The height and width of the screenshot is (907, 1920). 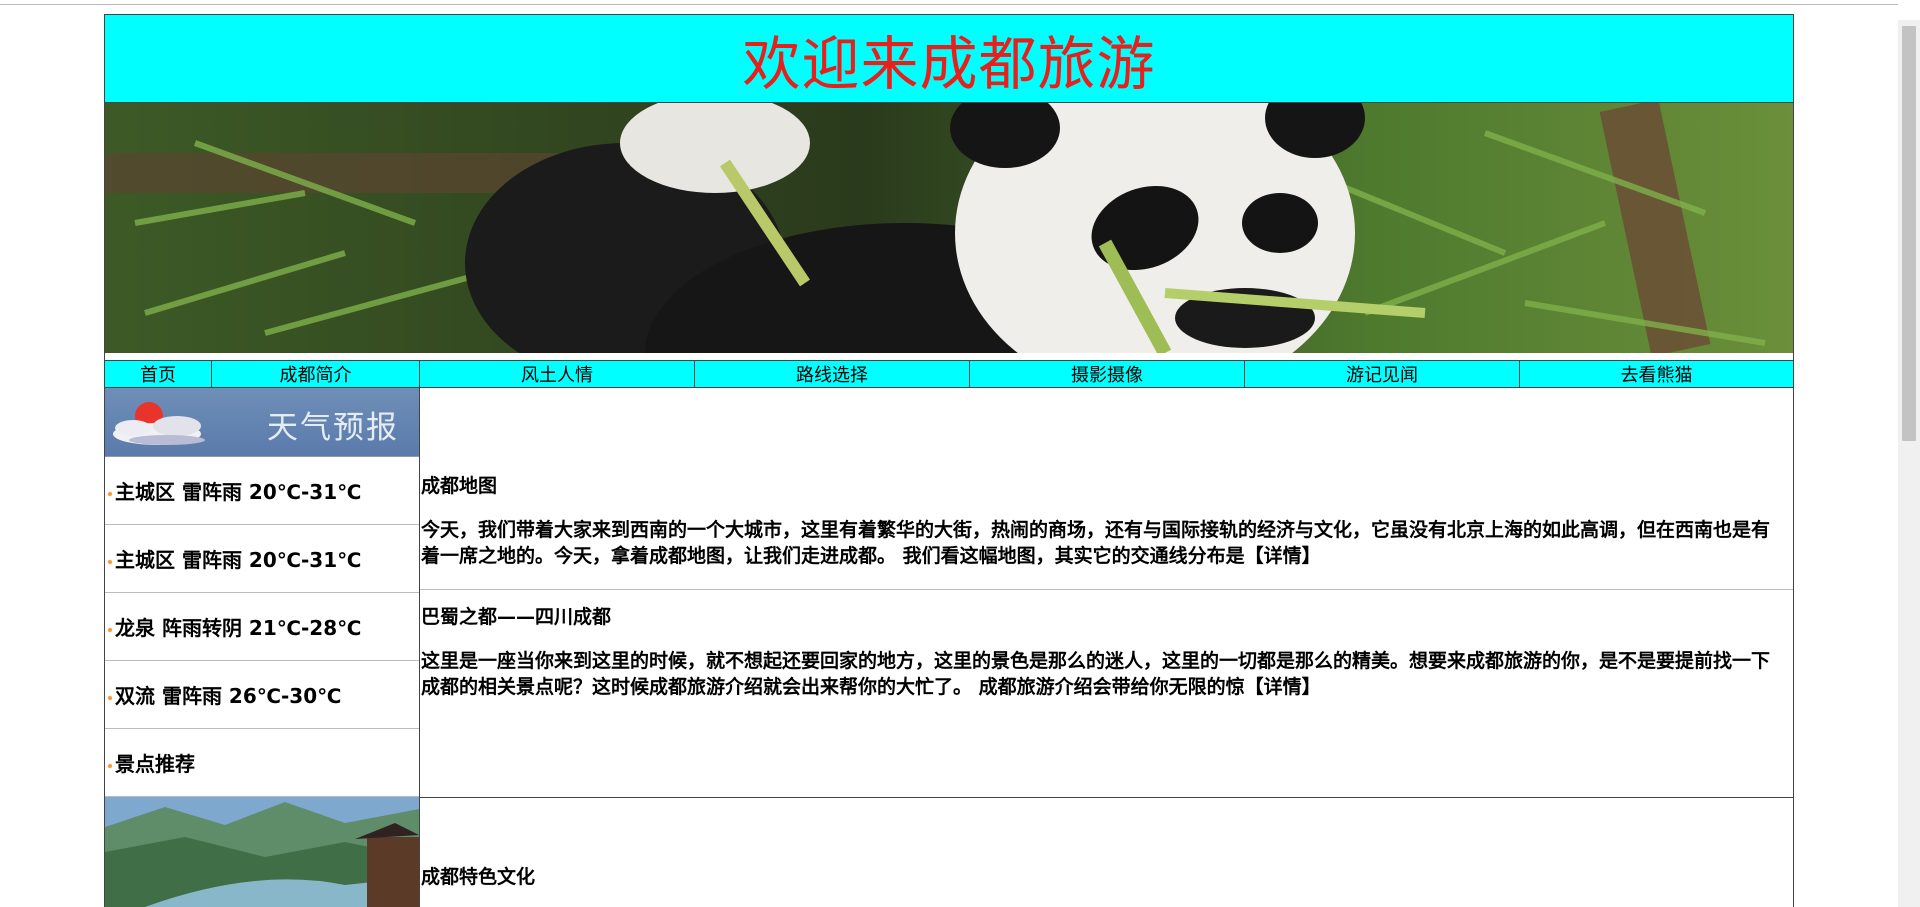 I want to click on site-title: 欢迎来成都旅游, so click(x=949, y=63).